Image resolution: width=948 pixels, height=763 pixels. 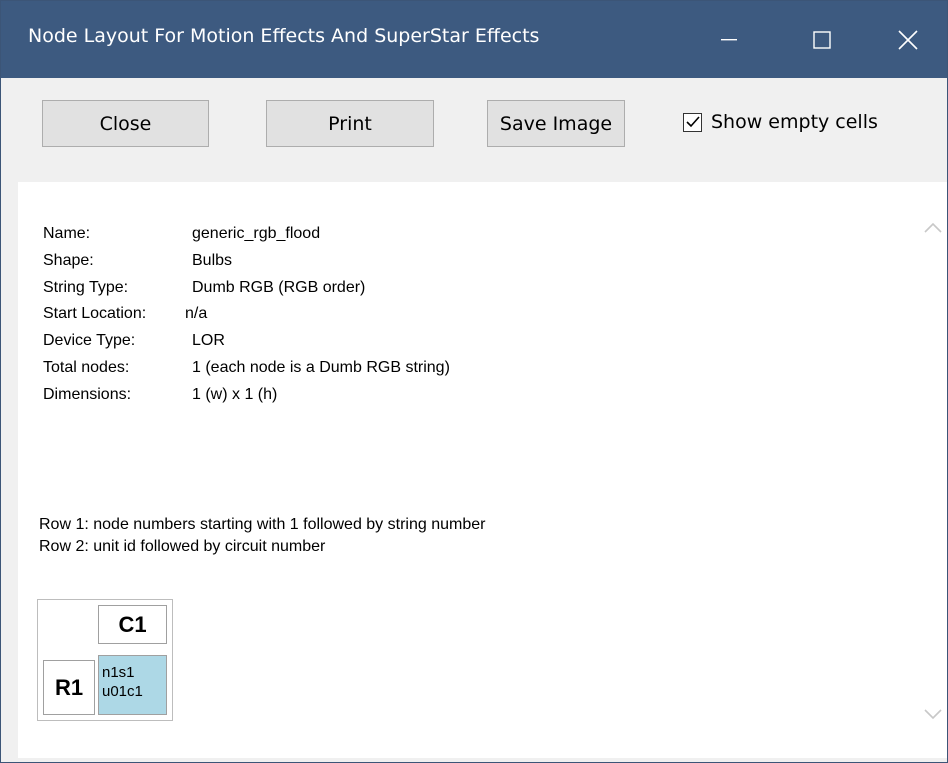 I want to click on chevron-down-icon, so click(x=933, y=714).